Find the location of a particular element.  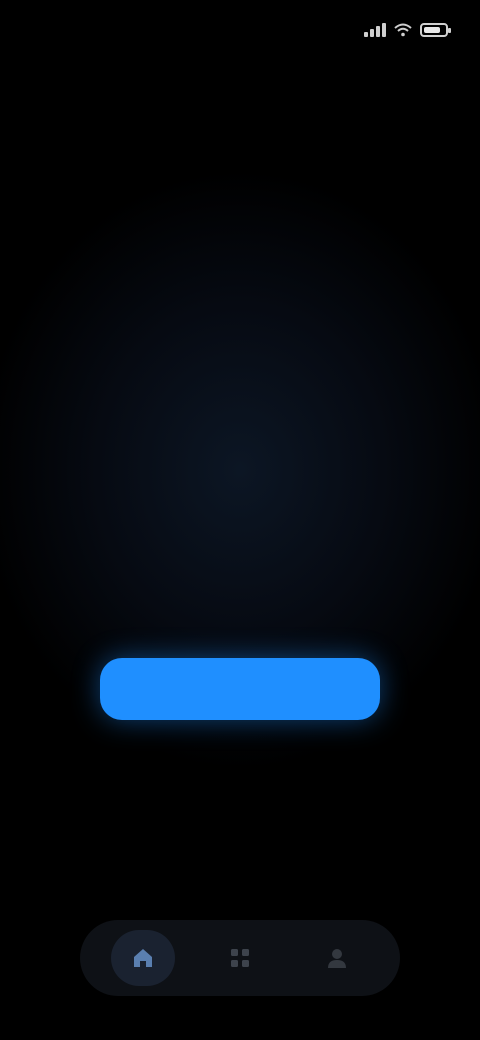

primary-action-button is located at coordinates (240, 689).